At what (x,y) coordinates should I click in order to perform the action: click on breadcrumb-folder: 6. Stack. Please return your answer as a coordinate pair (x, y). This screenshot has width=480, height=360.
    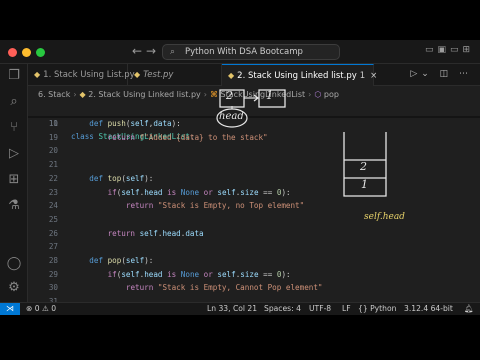
    Looking at the image, I should click on (54, 94).